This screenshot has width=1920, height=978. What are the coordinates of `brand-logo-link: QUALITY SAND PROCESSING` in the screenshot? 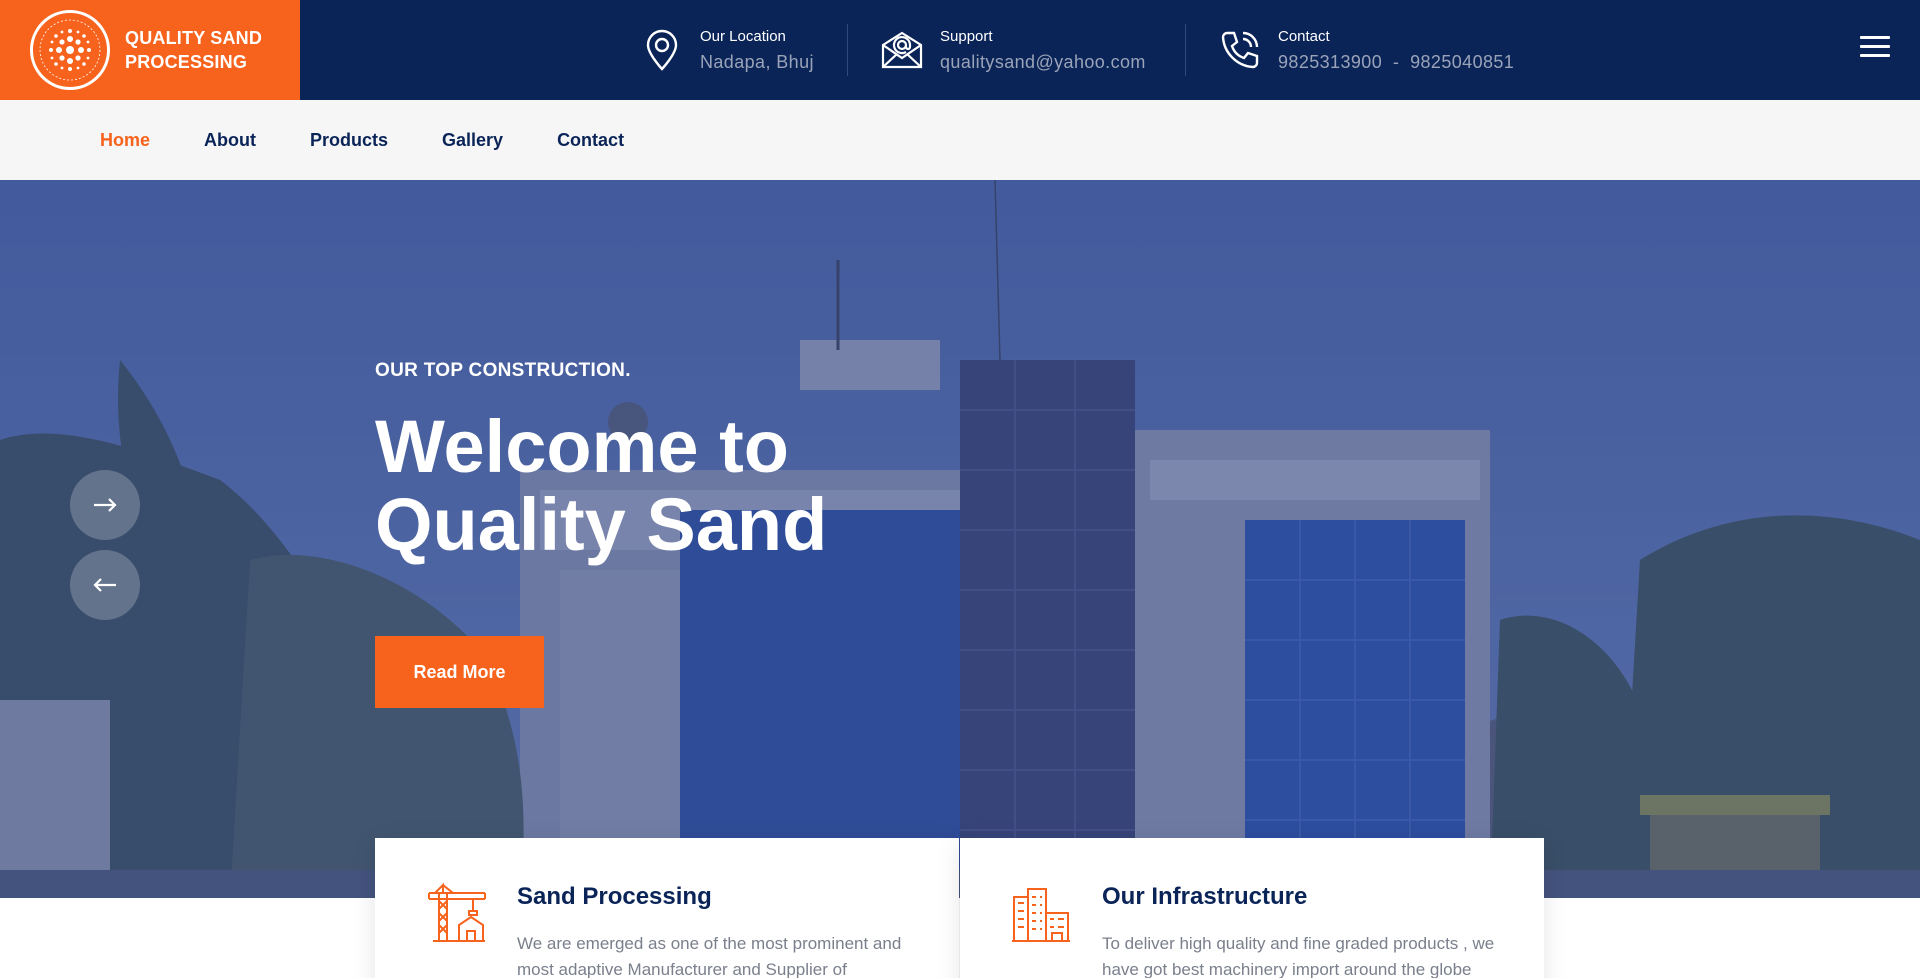 It's located at (150, 50).